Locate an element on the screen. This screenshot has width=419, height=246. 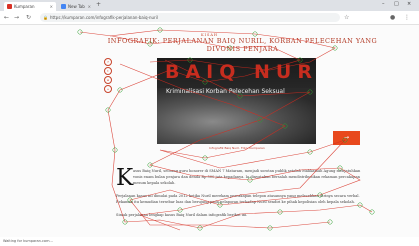
tab-bar: Kumparan × New Tab × + – □ × is located at coordinates (209, 5).